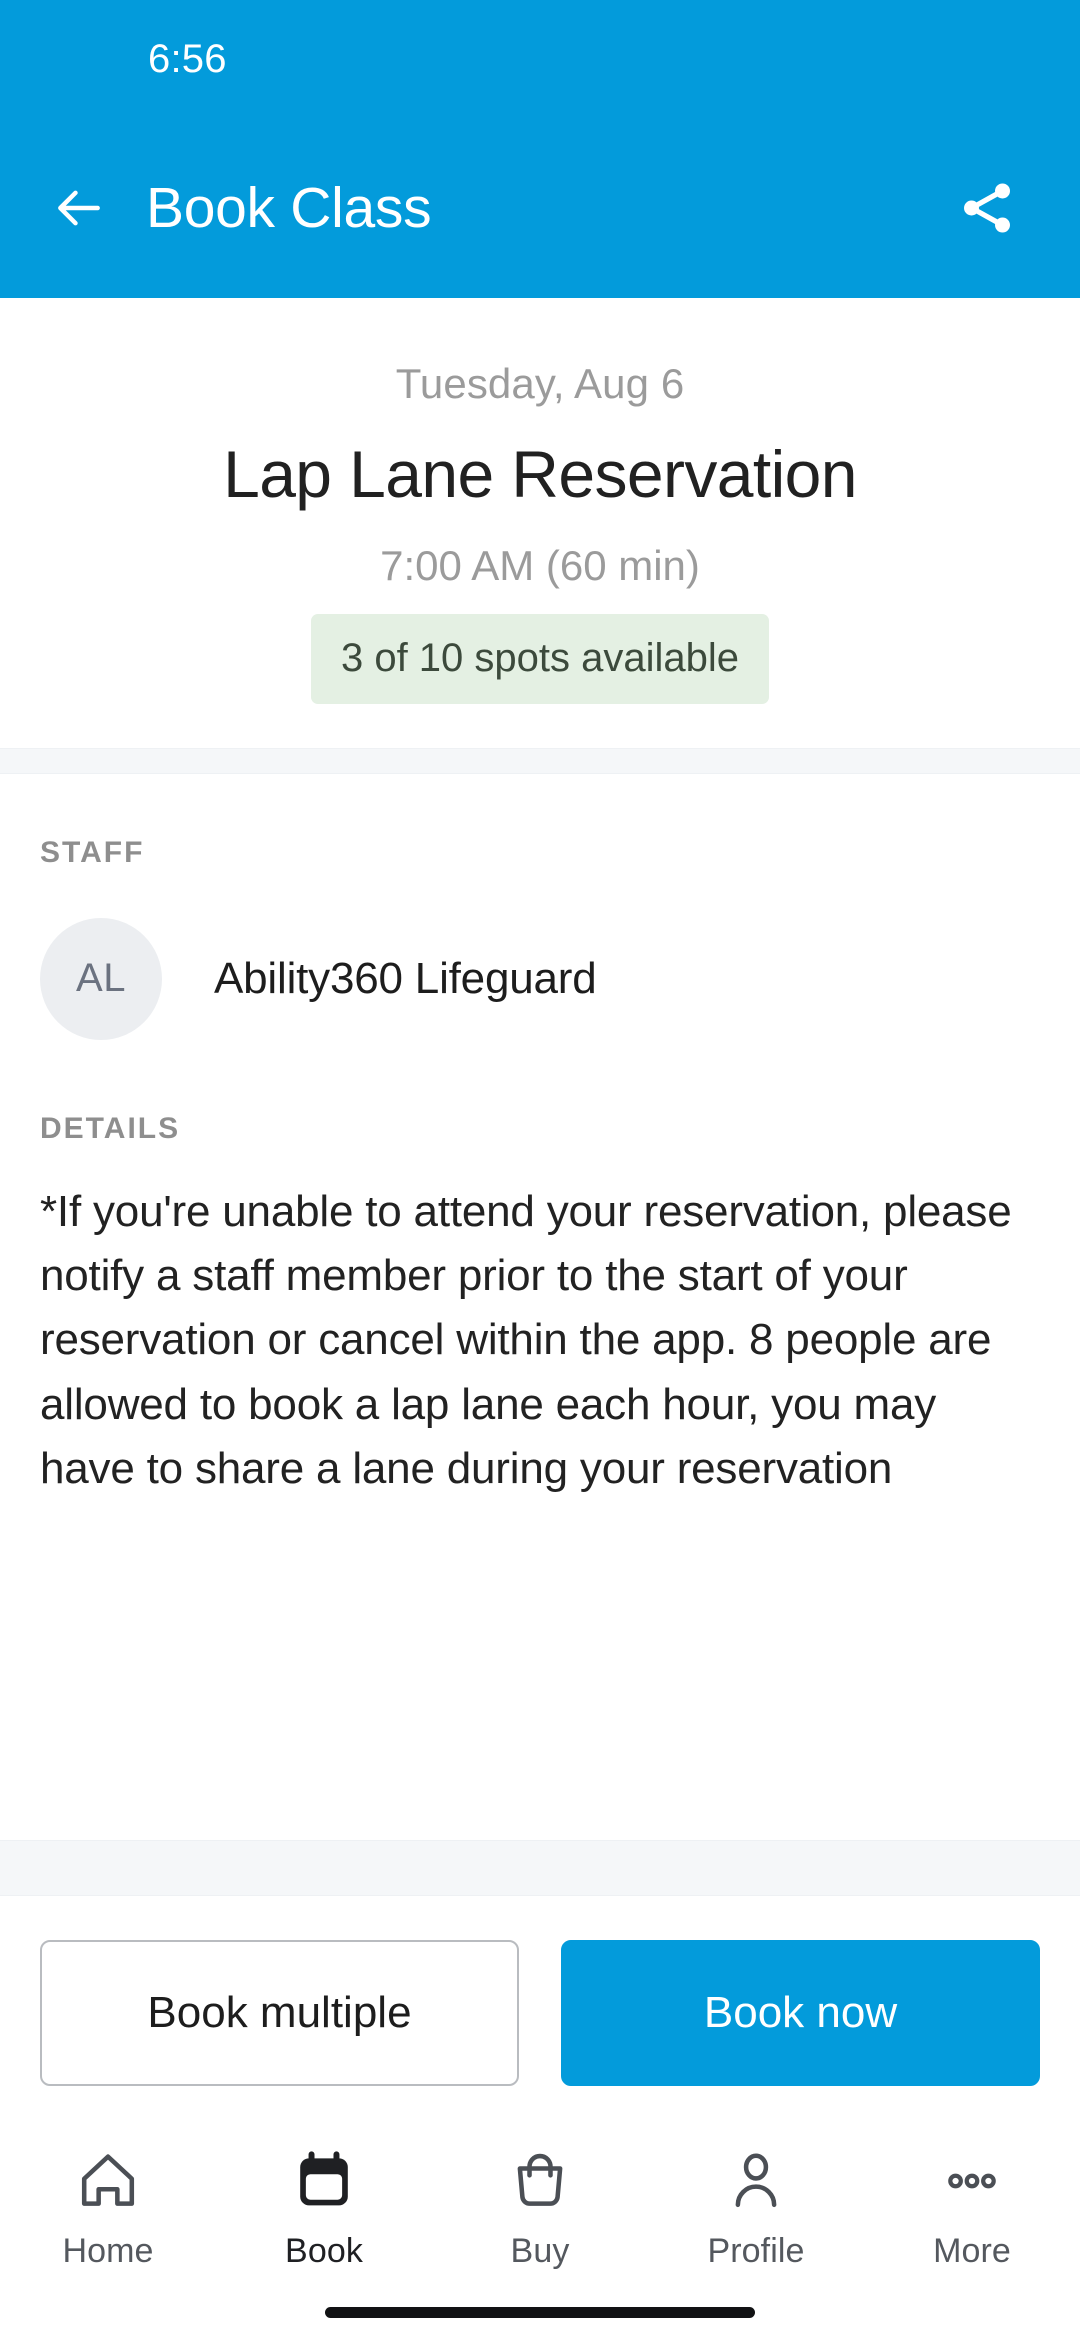 The width and height of the screenshot is (1080, 2340). I want to click on details-section-label: DETAILS, so click(110, 1128).